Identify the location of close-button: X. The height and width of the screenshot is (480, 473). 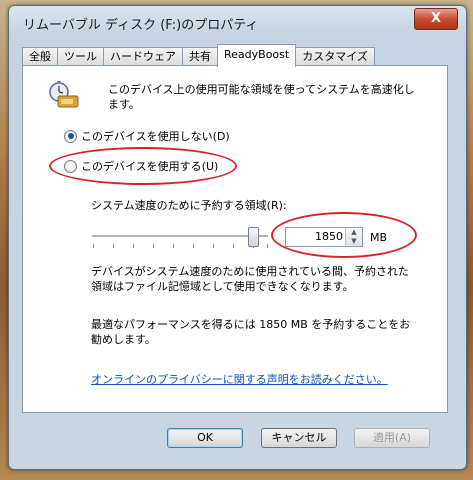
(436, 19).